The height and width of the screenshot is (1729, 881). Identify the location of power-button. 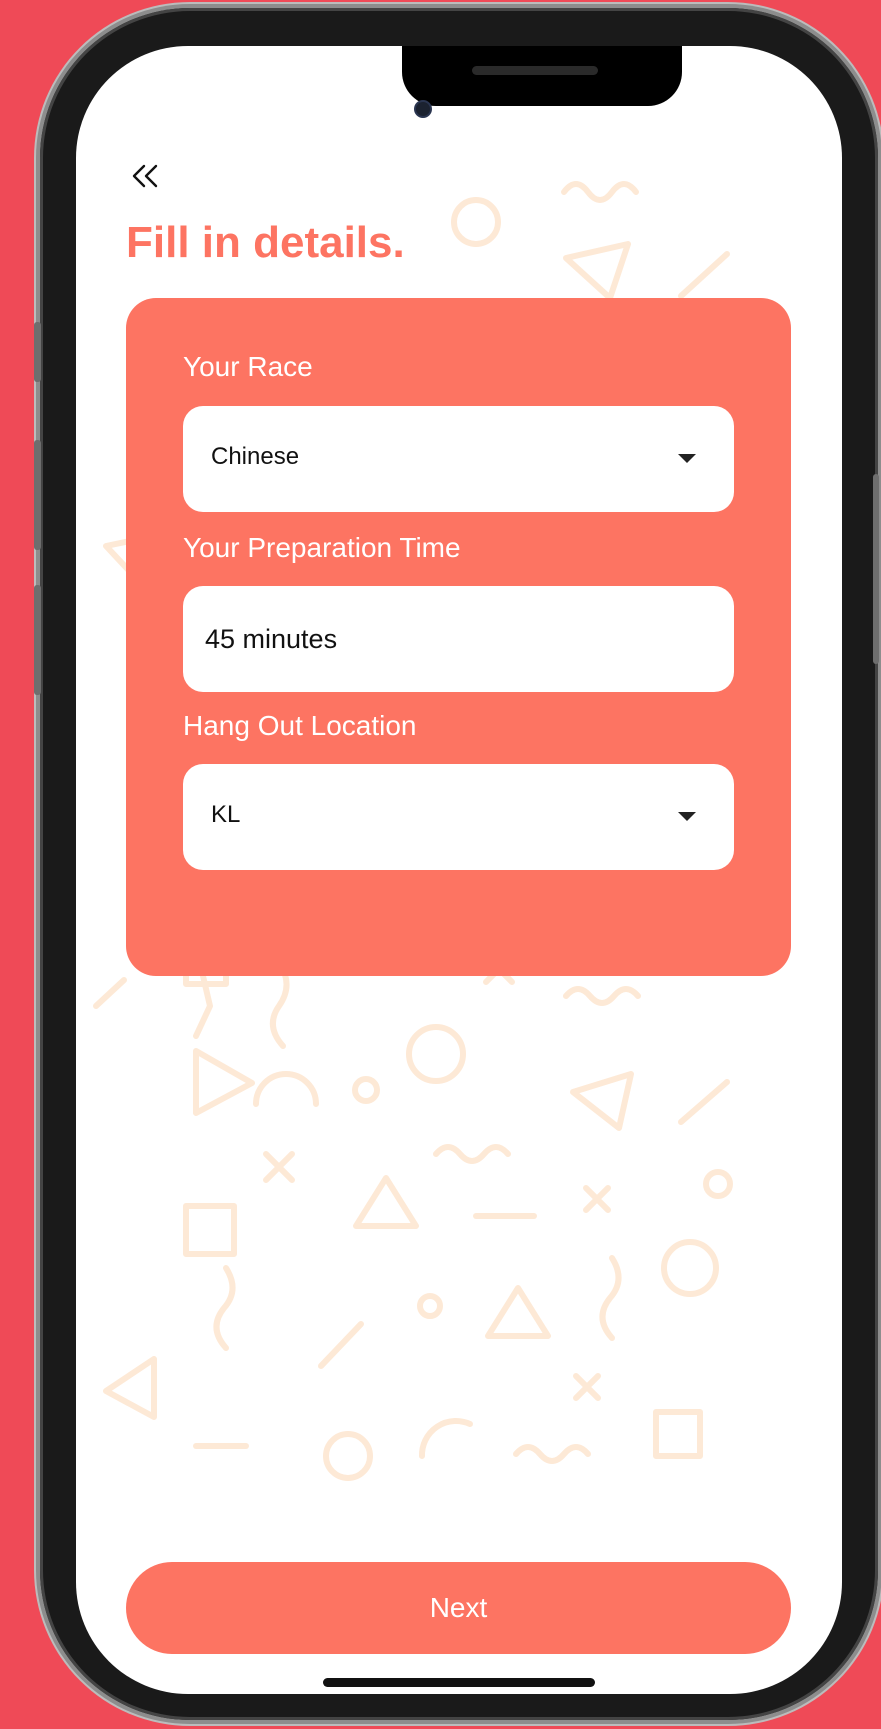
(876, 569).